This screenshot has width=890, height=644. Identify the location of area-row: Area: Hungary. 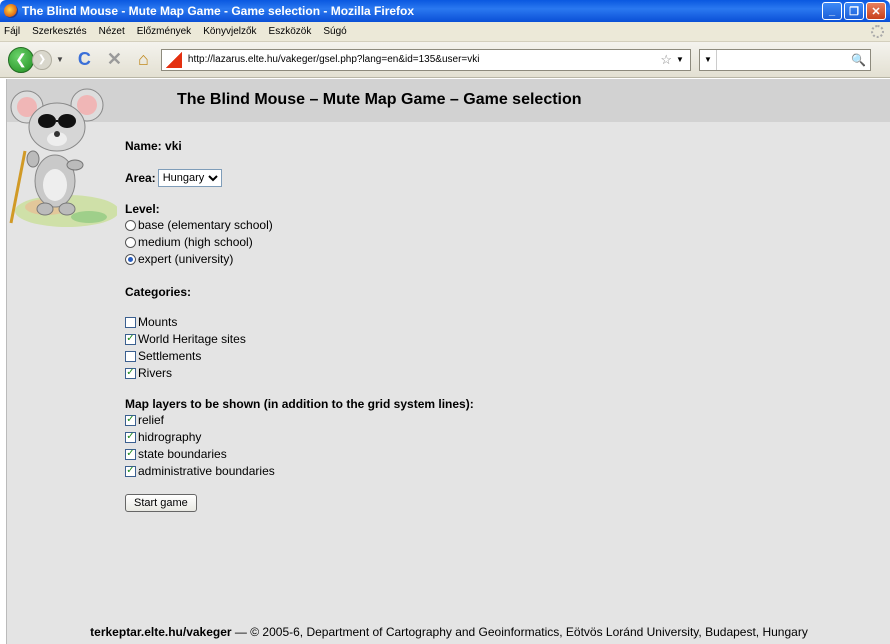
(173, 178).